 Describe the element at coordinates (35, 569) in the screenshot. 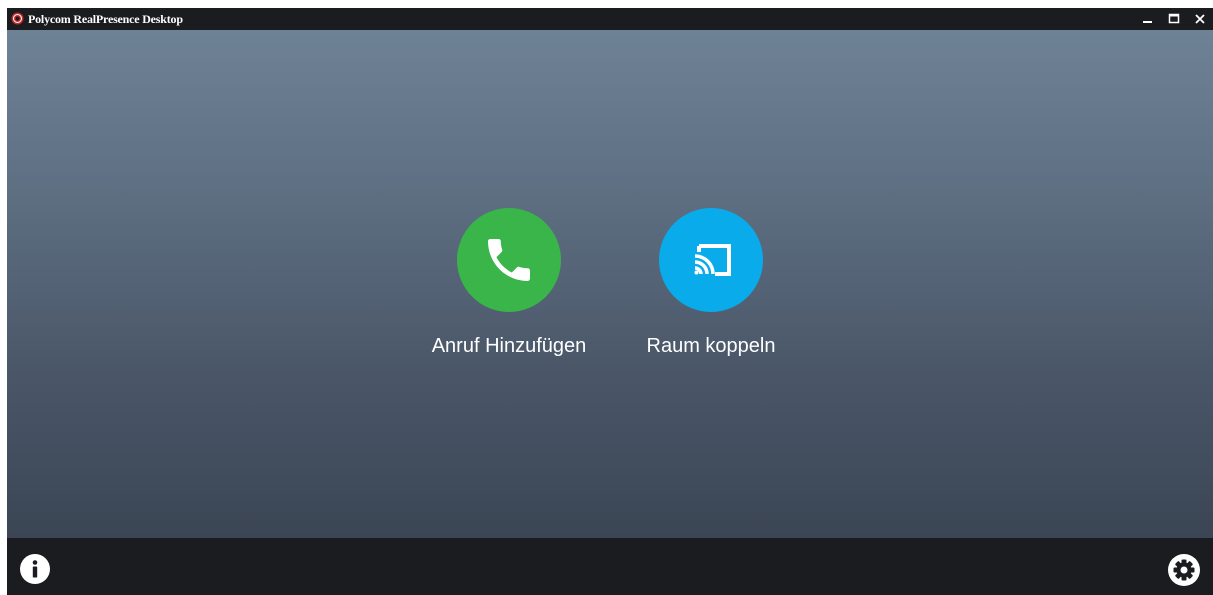

I see `info-icon` at that location.